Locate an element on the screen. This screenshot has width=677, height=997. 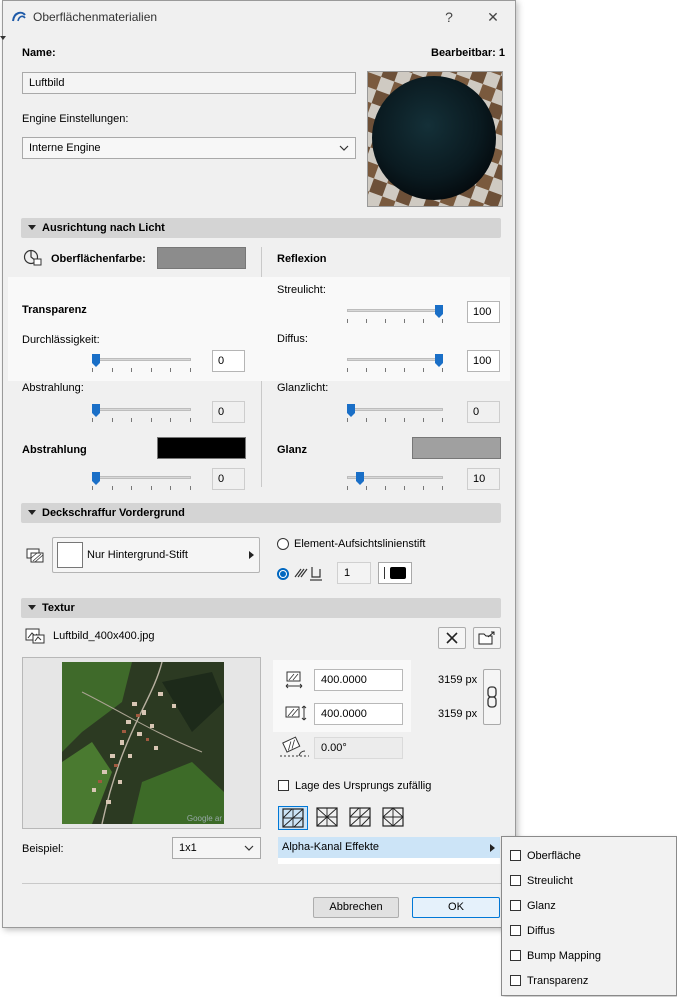
alpha-option-diffuse-light: Streulicht is located at coordinates (541, 881).